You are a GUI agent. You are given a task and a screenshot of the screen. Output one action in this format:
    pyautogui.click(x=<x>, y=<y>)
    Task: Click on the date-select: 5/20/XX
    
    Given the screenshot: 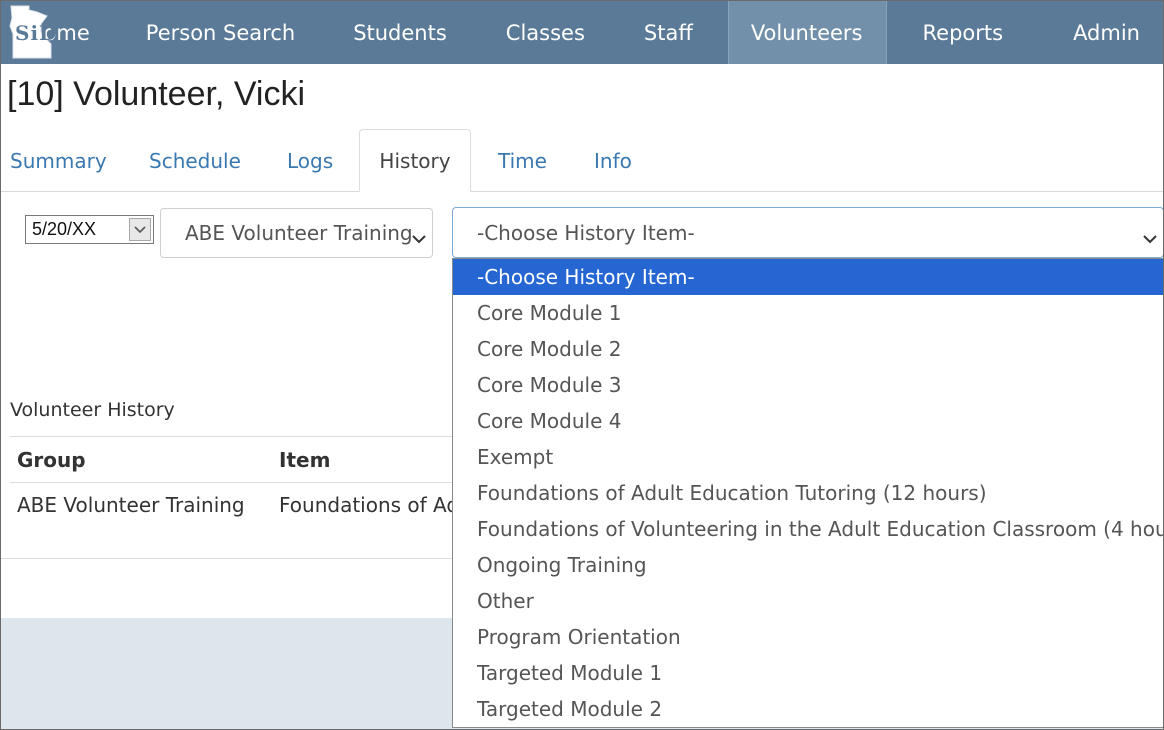 What is the action you would take?
    pyautogui.click(x=89, y=229)
    